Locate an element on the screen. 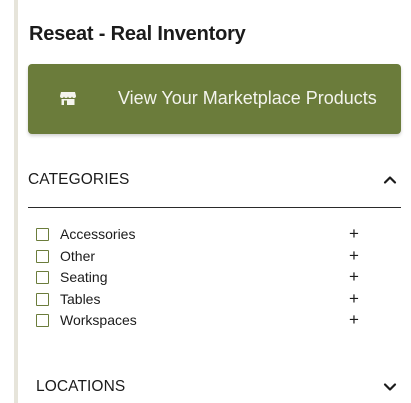 Image resolution: width=411 pixels, height=403 pixels. category-item-accessories: Accessories + is located at coordinates (201, 236).